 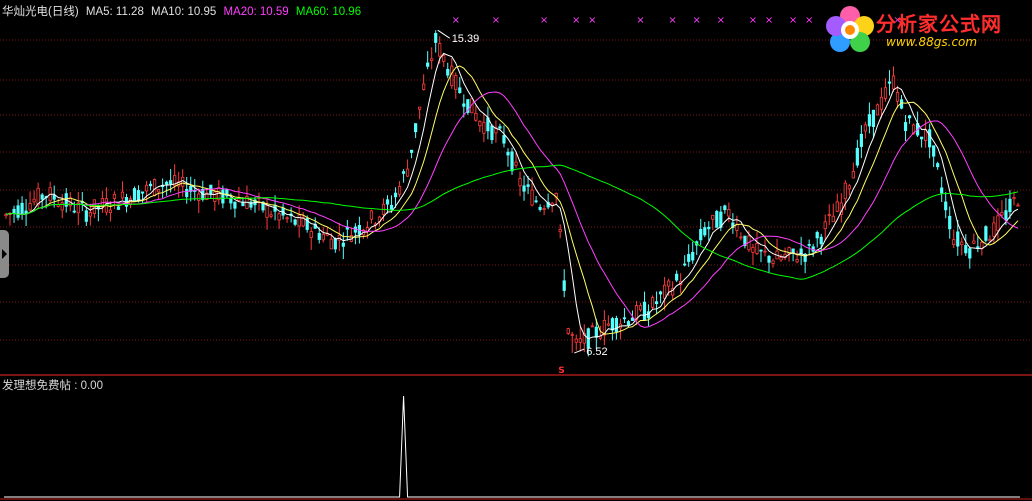 What do you see at coordinates (256, 12) in the screenshot?
I see `ma20-legend: MA20: 10.59` at bounding box center [256, 12].